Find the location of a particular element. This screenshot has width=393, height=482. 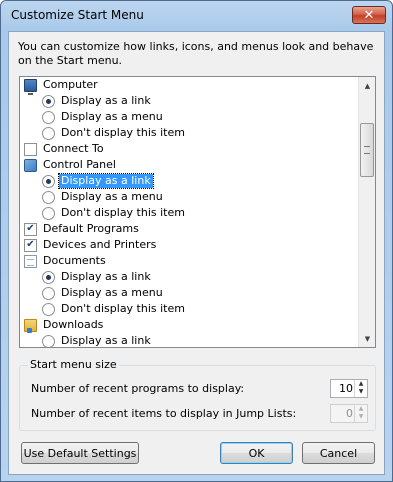

list-section-header: Control Panel is located at coordinates (189, 165).